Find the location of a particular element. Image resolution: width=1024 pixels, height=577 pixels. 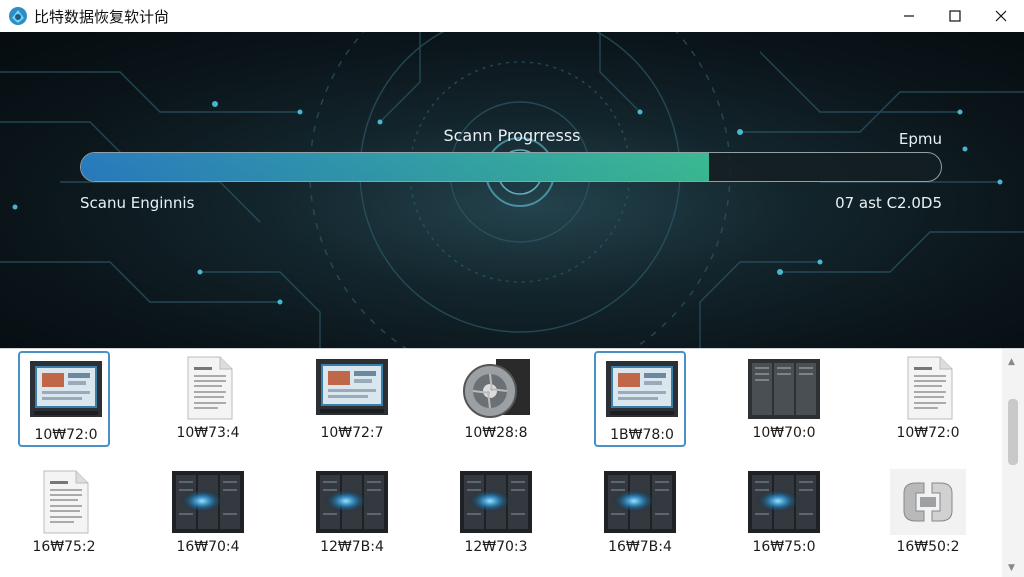

file-label: 10₩72:7 is located at coordinates (352, 433).